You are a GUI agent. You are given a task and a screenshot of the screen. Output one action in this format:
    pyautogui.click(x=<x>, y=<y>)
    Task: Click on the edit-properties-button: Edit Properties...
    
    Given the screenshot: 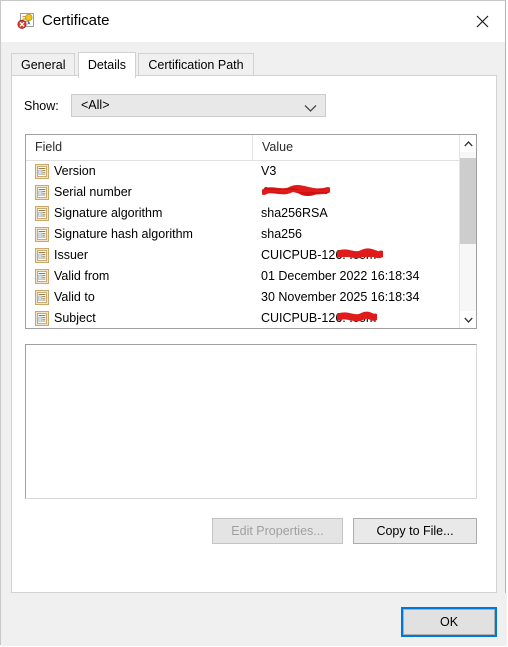 What is the action you would take?
    pyautogui.click(x=277, y=531)
    